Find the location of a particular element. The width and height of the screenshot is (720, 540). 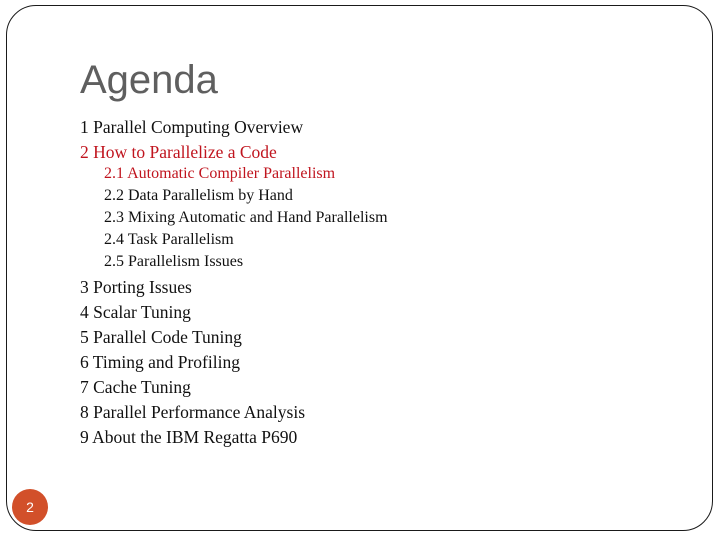

agenda-item: 9 About the IBM Regatta P690 is located at coordinates (189, 437).